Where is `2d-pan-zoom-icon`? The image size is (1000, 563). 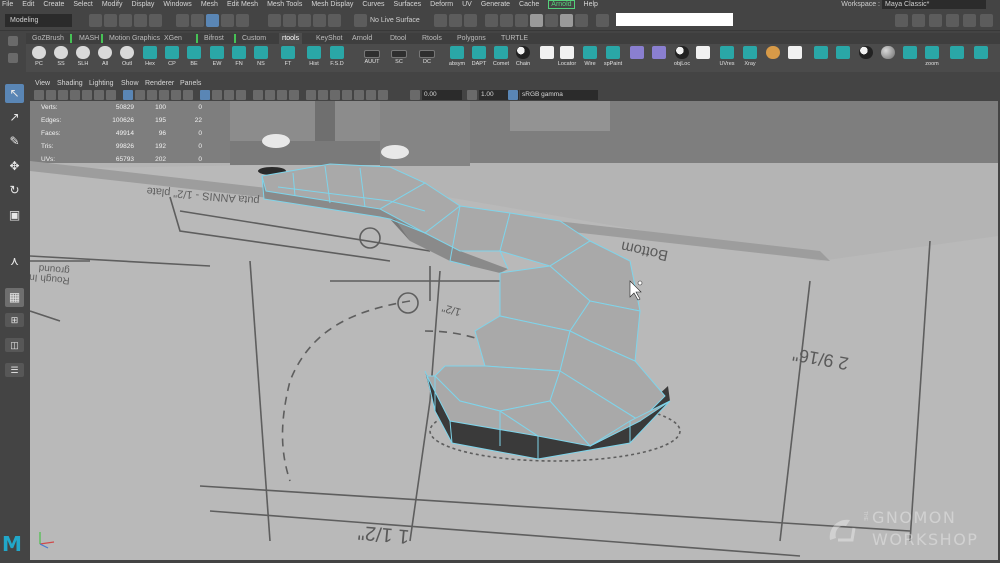 2d-pan-zoom-icon is located at coordinates (87, 95).